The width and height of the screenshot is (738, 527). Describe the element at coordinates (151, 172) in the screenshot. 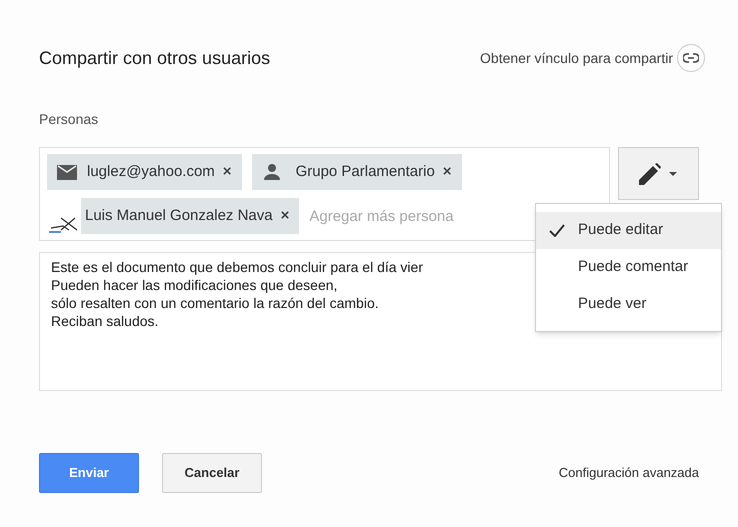

I see `chip-label: luglez@yahoo.com` at that location.